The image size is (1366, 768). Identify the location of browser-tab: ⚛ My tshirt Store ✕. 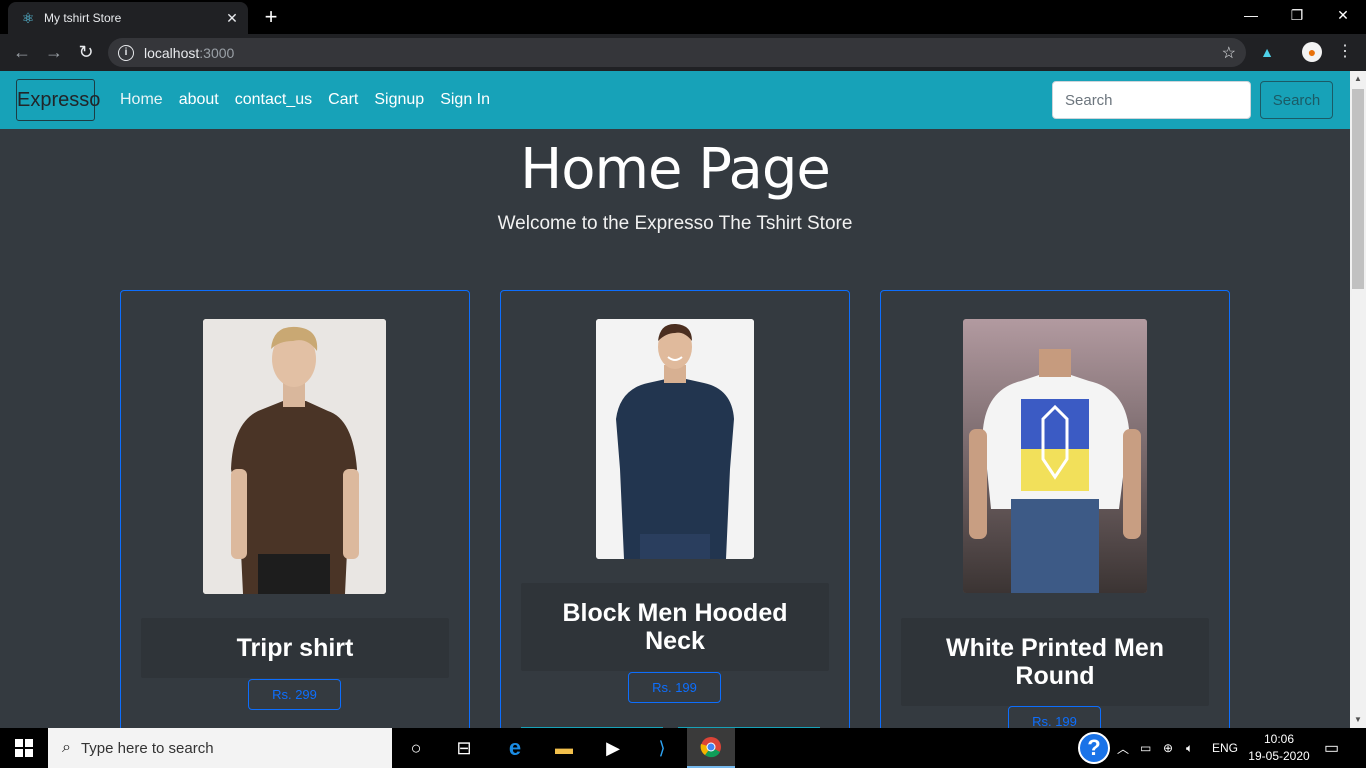
(128, 18).